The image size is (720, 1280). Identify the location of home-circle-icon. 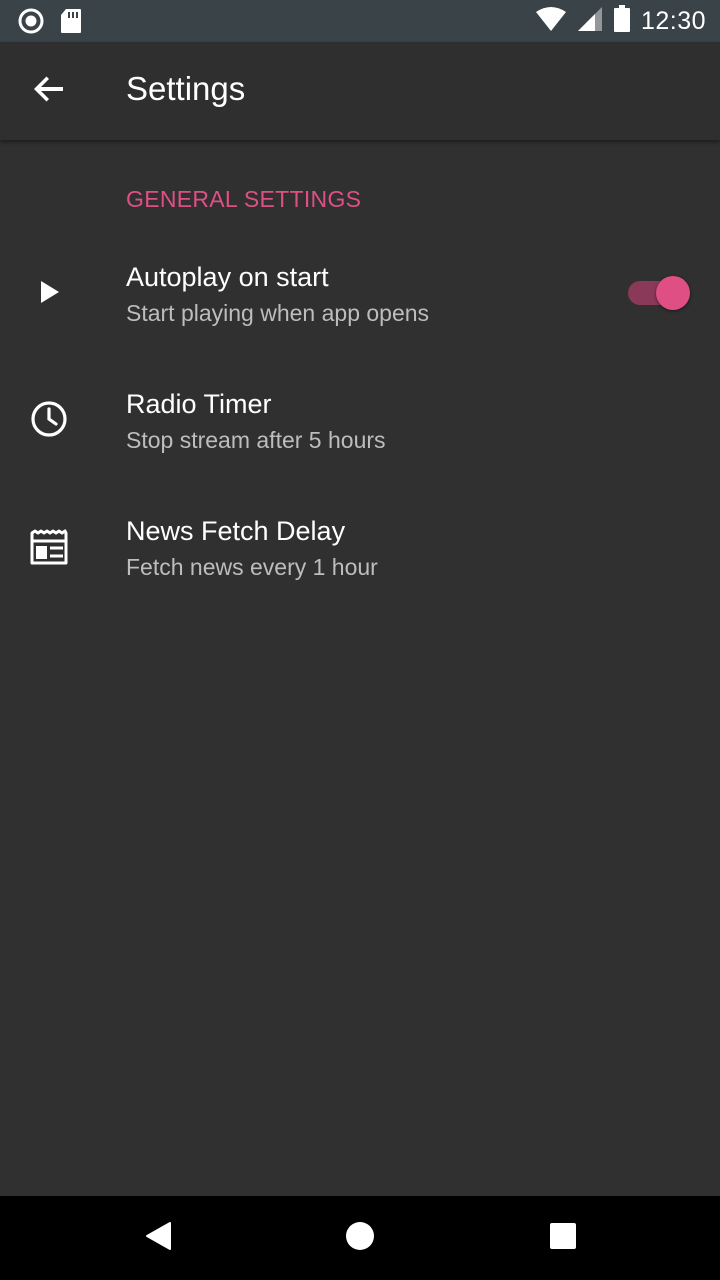
(360, 1238).